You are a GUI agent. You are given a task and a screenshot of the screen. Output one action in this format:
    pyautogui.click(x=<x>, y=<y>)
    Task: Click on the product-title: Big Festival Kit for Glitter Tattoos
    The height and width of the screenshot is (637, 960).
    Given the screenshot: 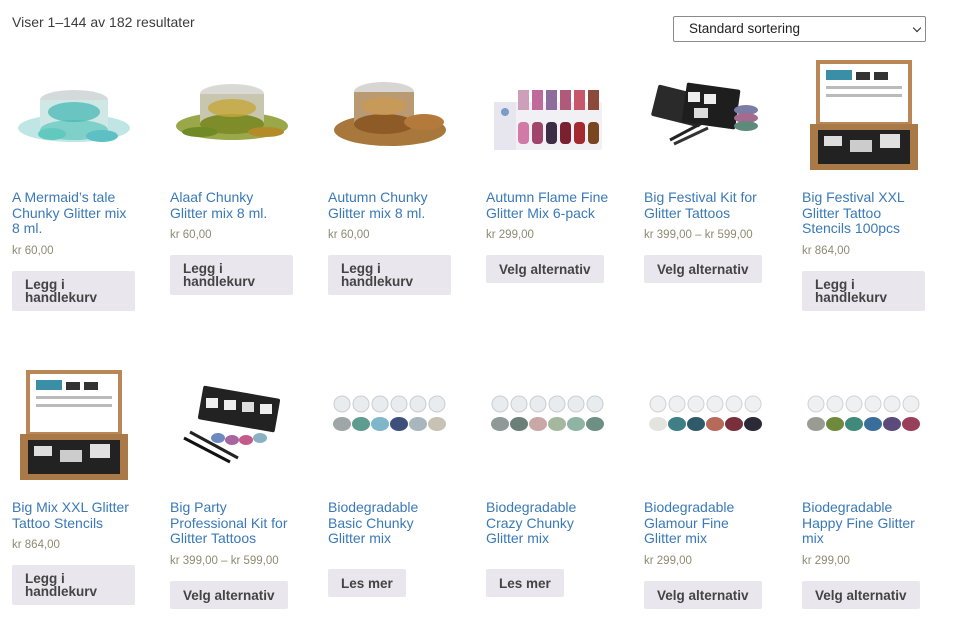 What is the action you would take?
    pyautogui.click(x=706, y=205)
    